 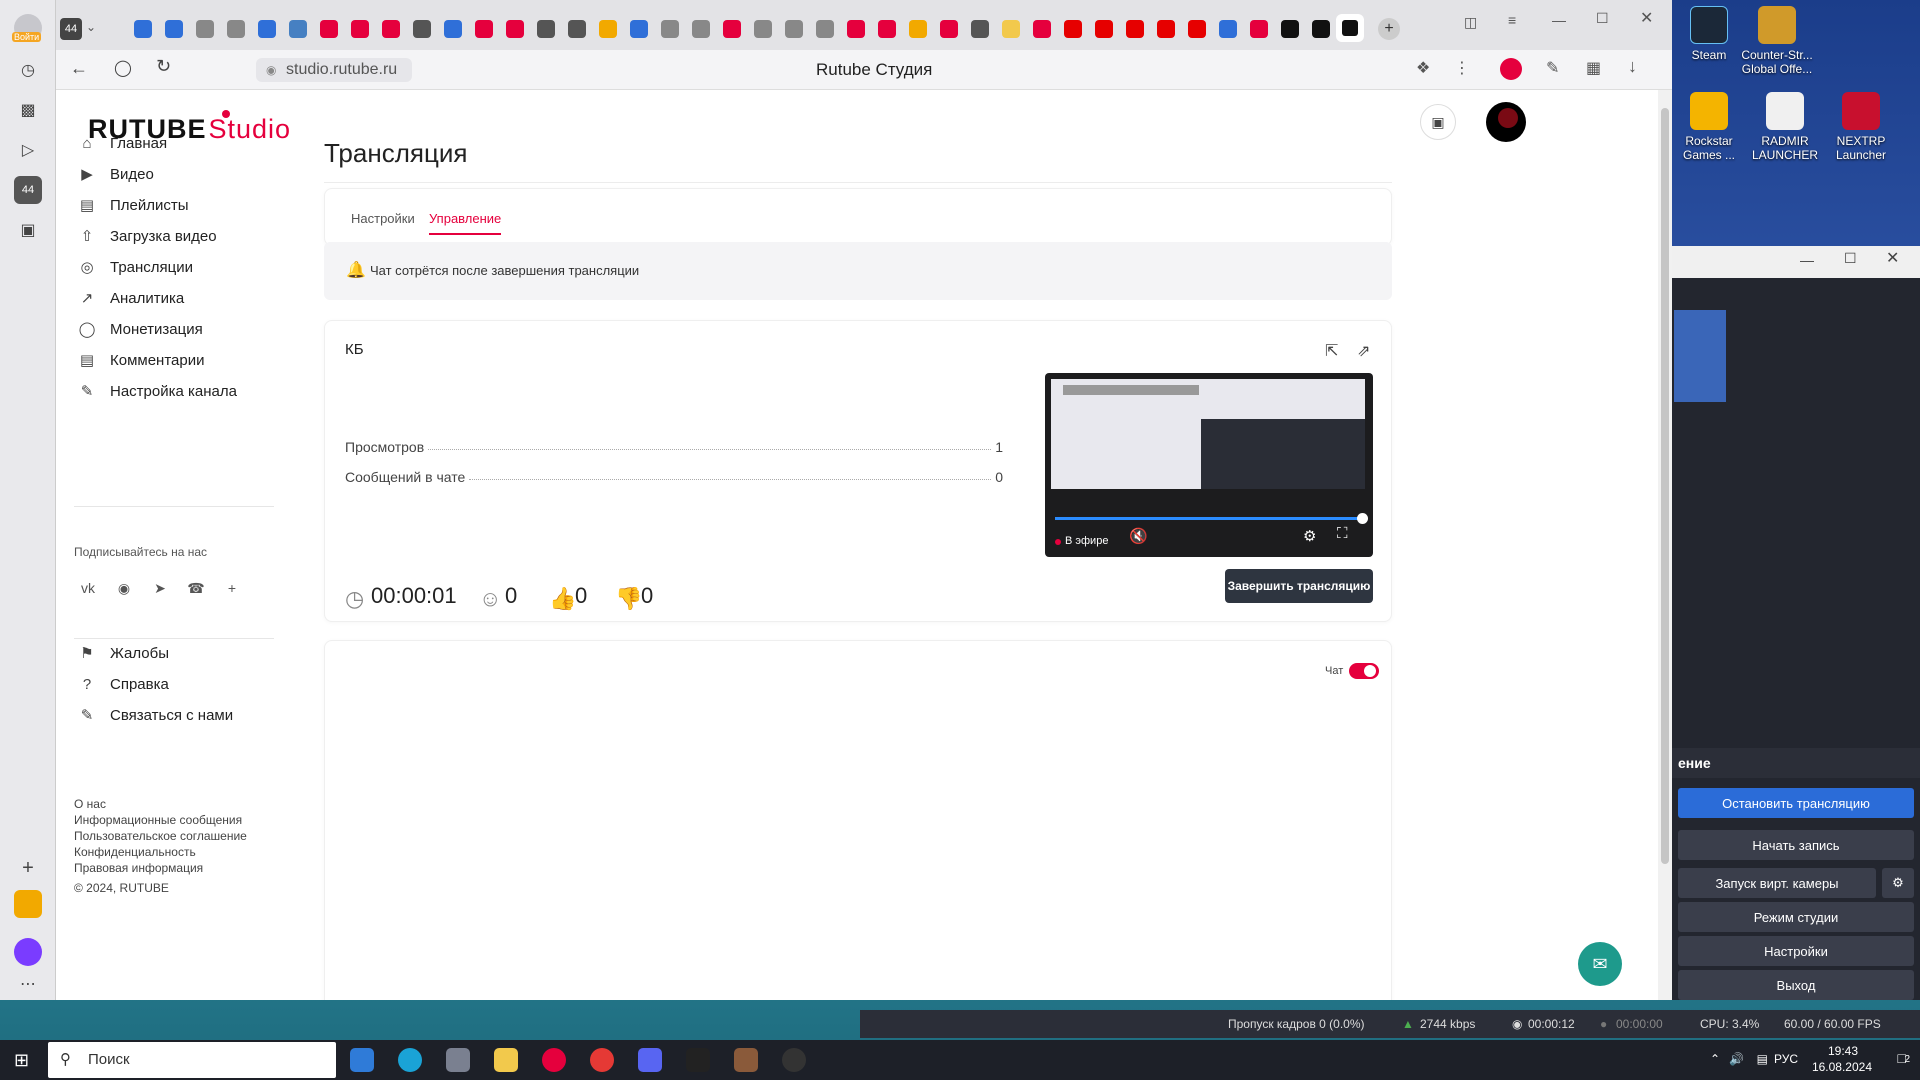 I want to click on download-icon: ↓, so click(x=1632, y=66).